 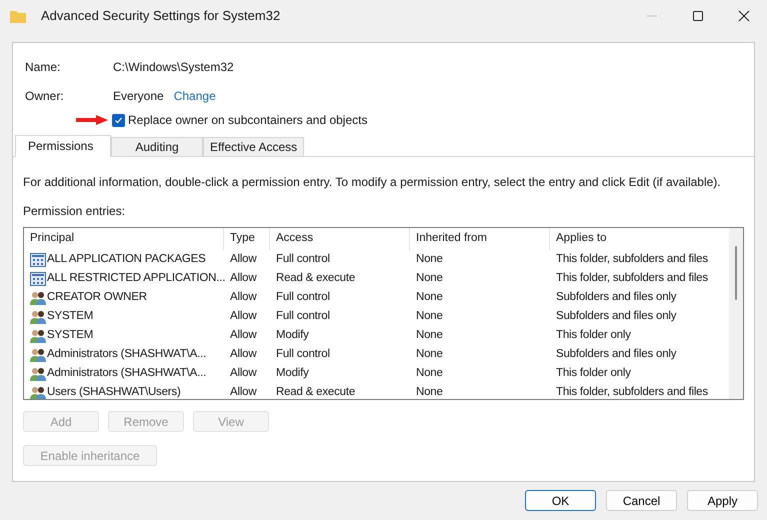 I want to click on table-cell-text: Users (SHASHWAT\Users), so click(x=114, y=391).